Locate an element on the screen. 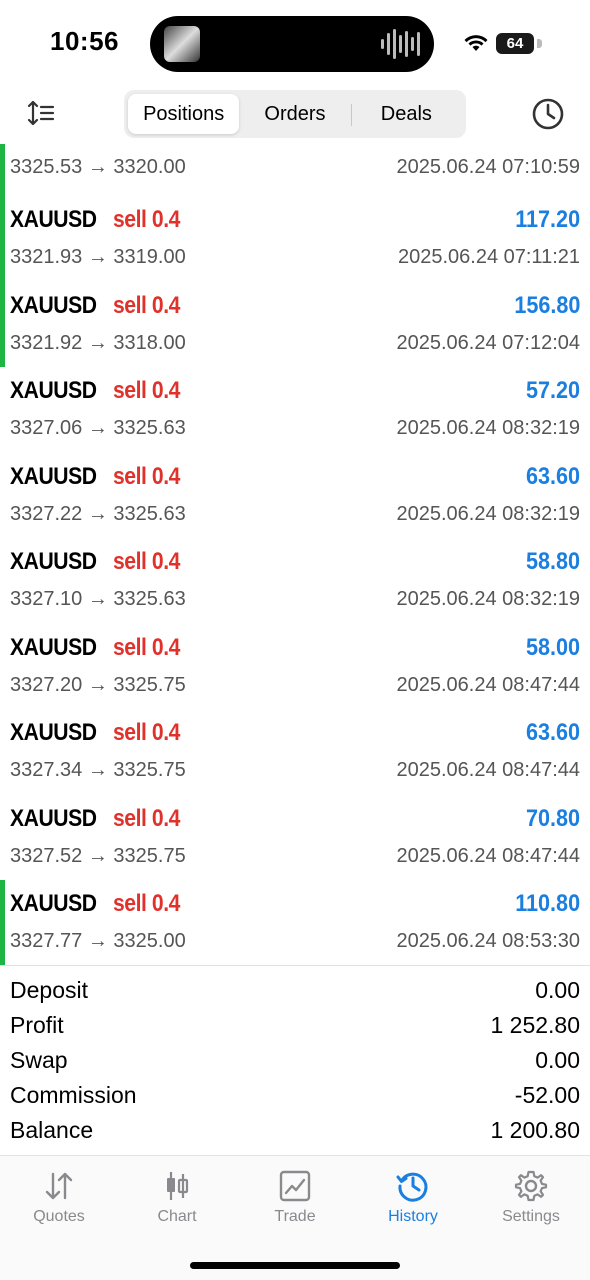 This screenshot has height=1280, width=590. price-range: 3325.53 → 3320.00 is located at coordinates (98, 167).